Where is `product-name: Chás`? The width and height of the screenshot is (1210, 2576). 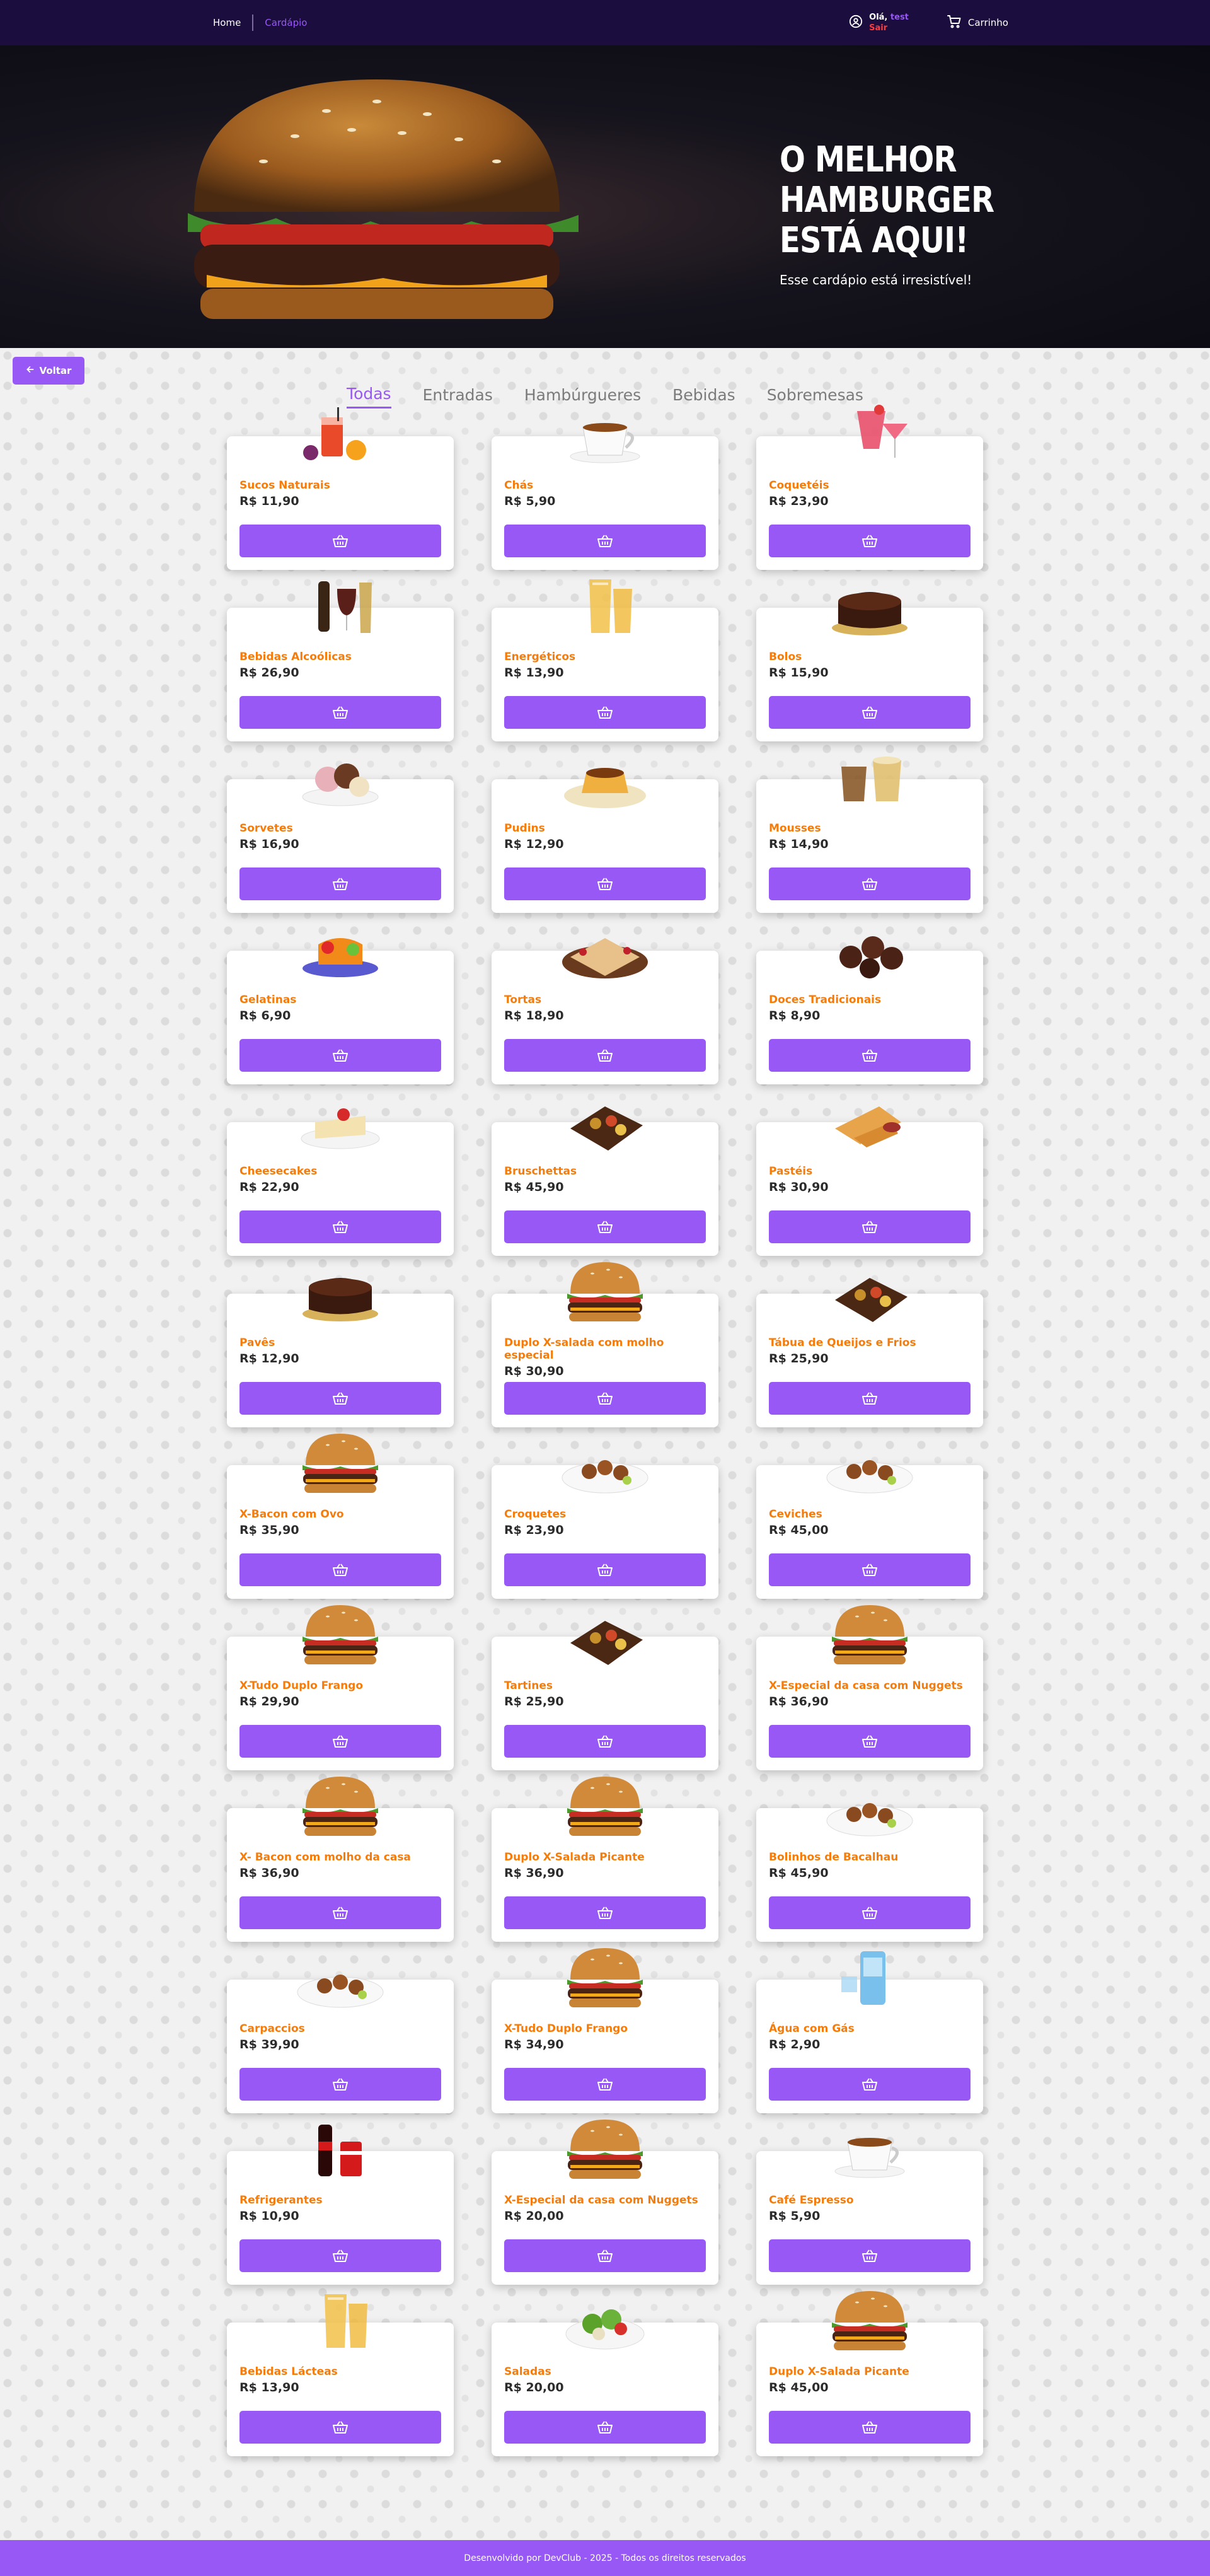 product-name: Chás is located at coordinates (519, 485).